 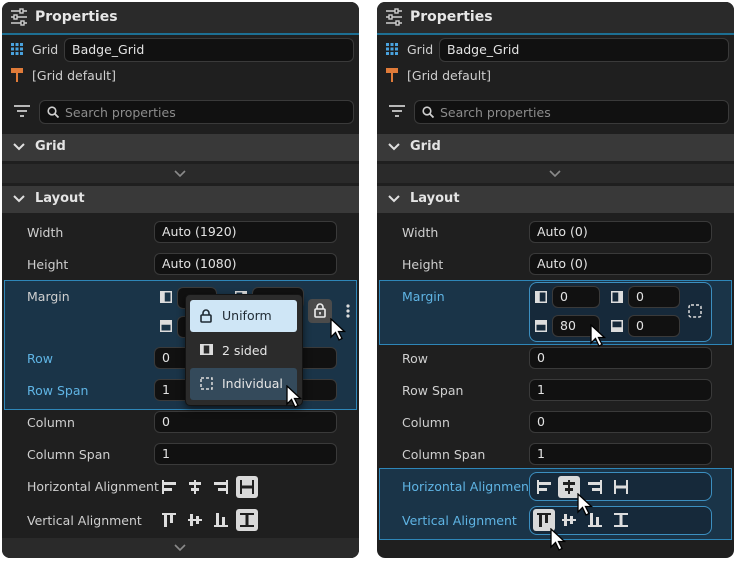 I want to click on align-left-icon, so click(x=169, y=487).